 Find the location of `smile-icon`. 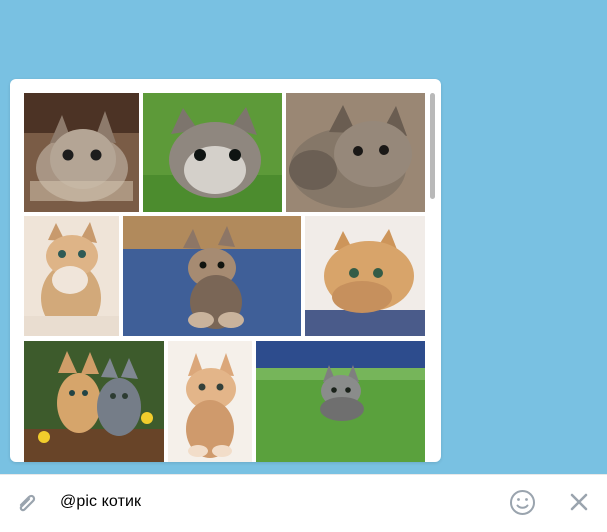

smile-icon is located at coordinates (522, 502).